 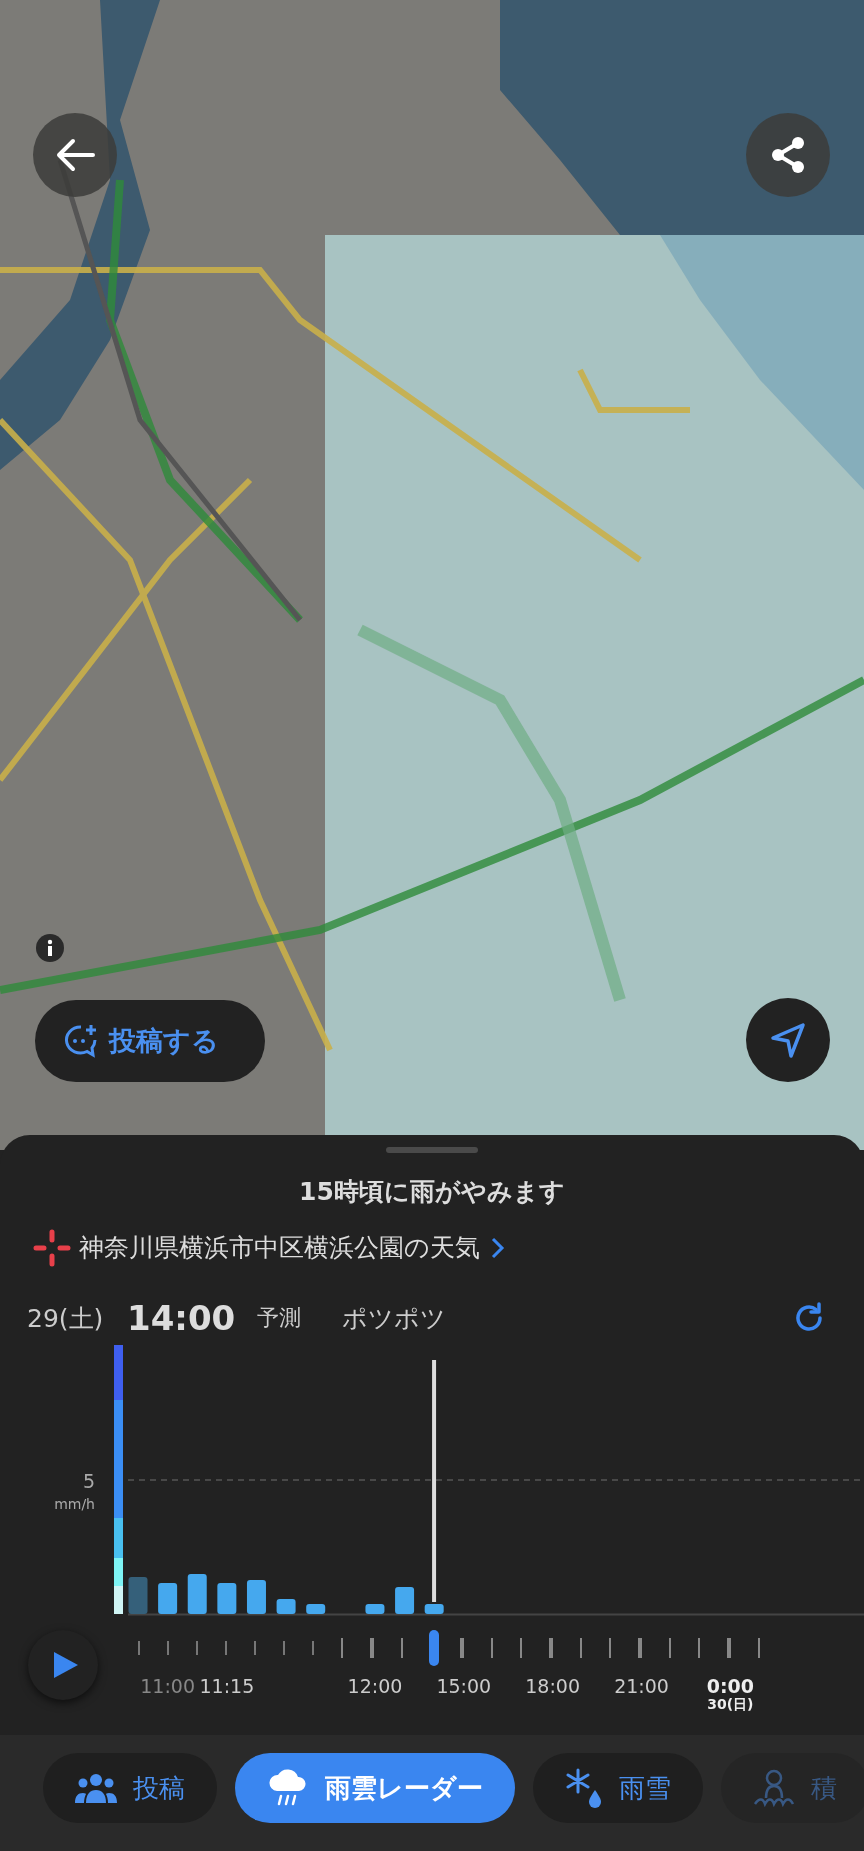 What do you see at coordinates (130, 1788) in the screenshot?
I see `tab: 投稿` at bounding box center [130, 1788].